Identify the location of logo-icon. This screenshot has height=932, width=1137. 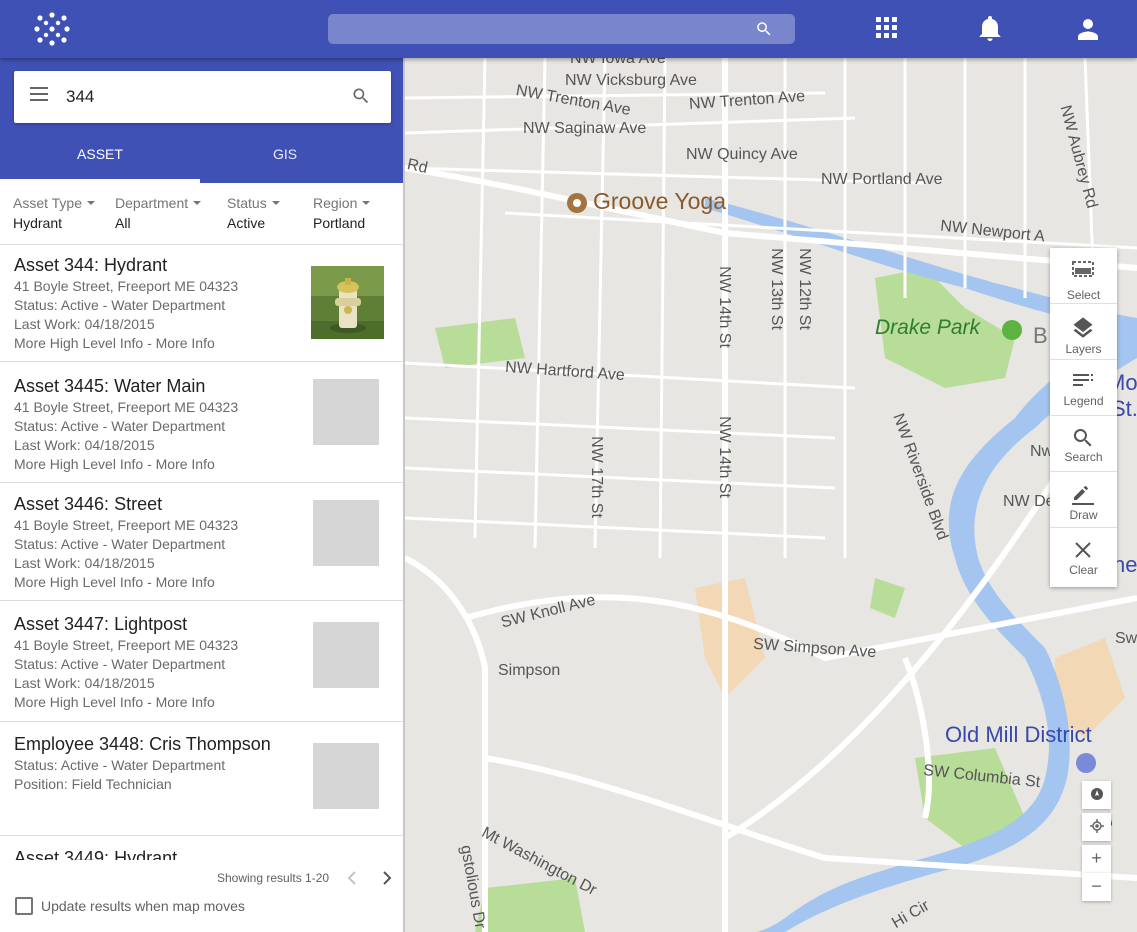
(52, 29).